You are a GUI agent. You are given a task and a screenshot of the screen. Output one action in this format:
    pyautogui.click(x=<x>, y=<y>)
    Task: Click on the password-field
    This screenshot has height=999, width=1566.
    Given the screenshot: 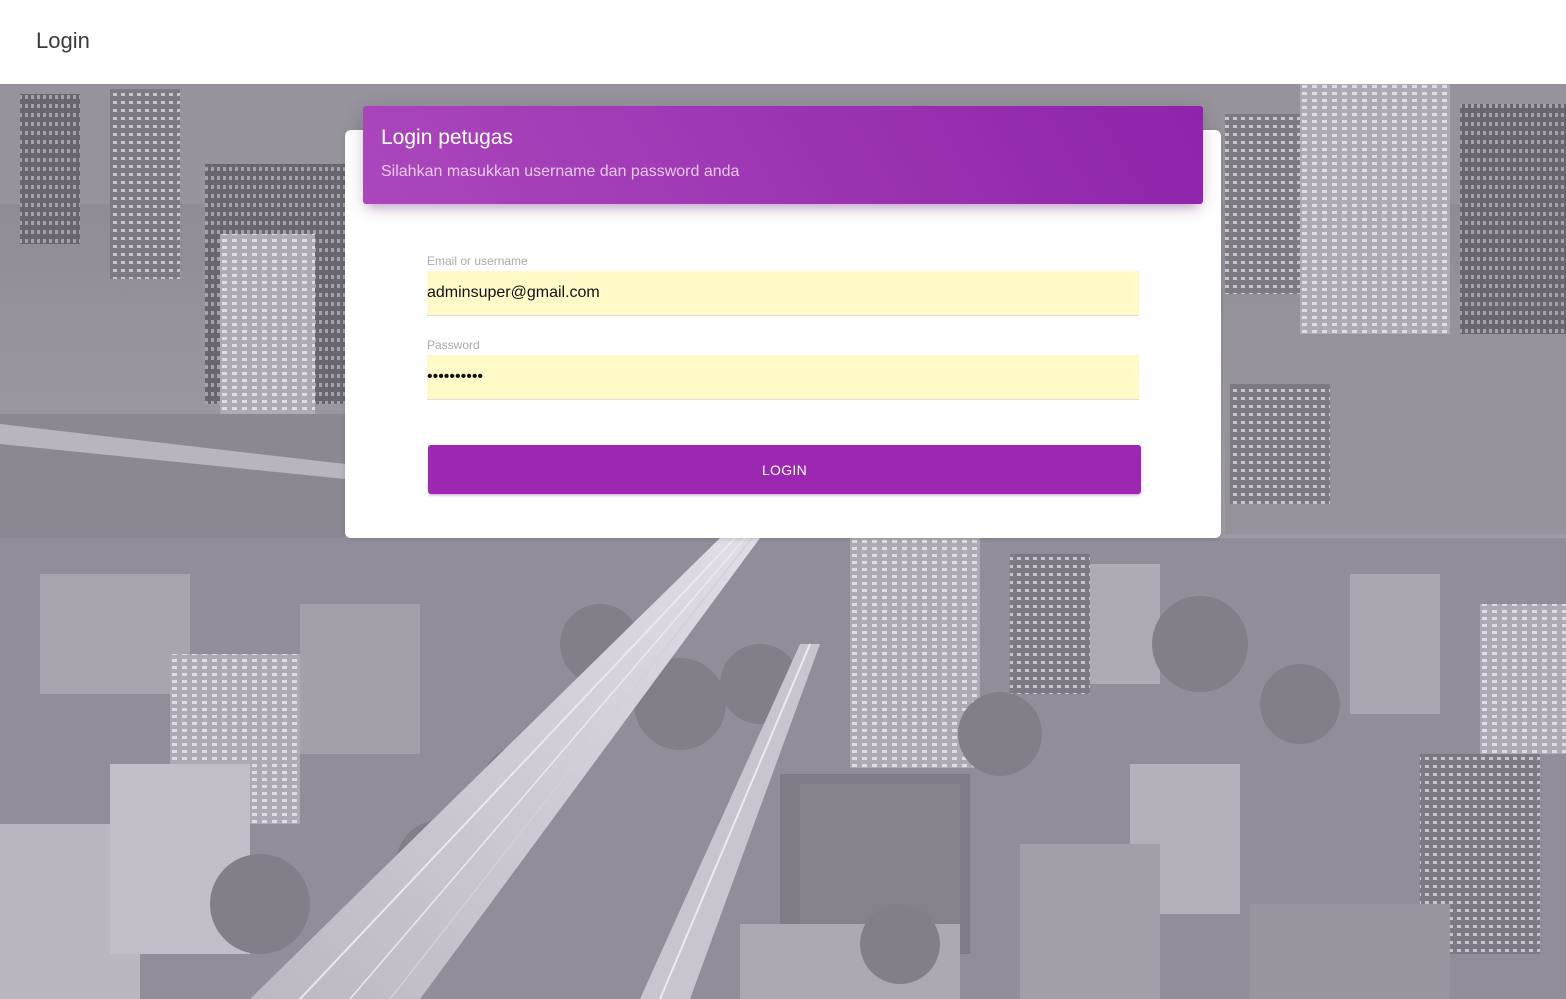 What is the action you would take?
    pyautogui.click(x=783, y=377)
    